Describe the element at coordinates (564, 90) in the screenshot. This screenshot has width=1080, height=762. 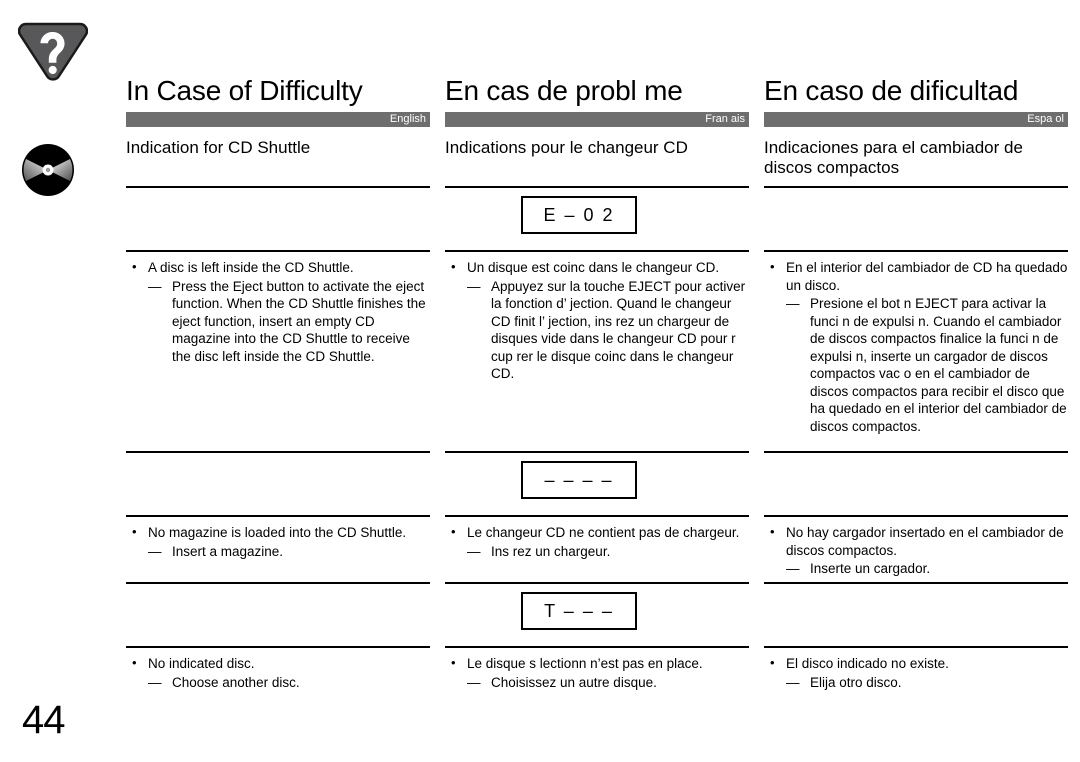
I see `page-title-francais: En cas de probl me` at that location.